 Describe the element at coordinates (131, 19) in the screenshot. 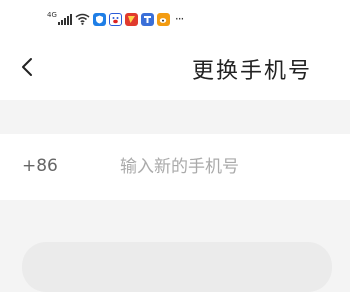

I see `red-app-icon` at that location.